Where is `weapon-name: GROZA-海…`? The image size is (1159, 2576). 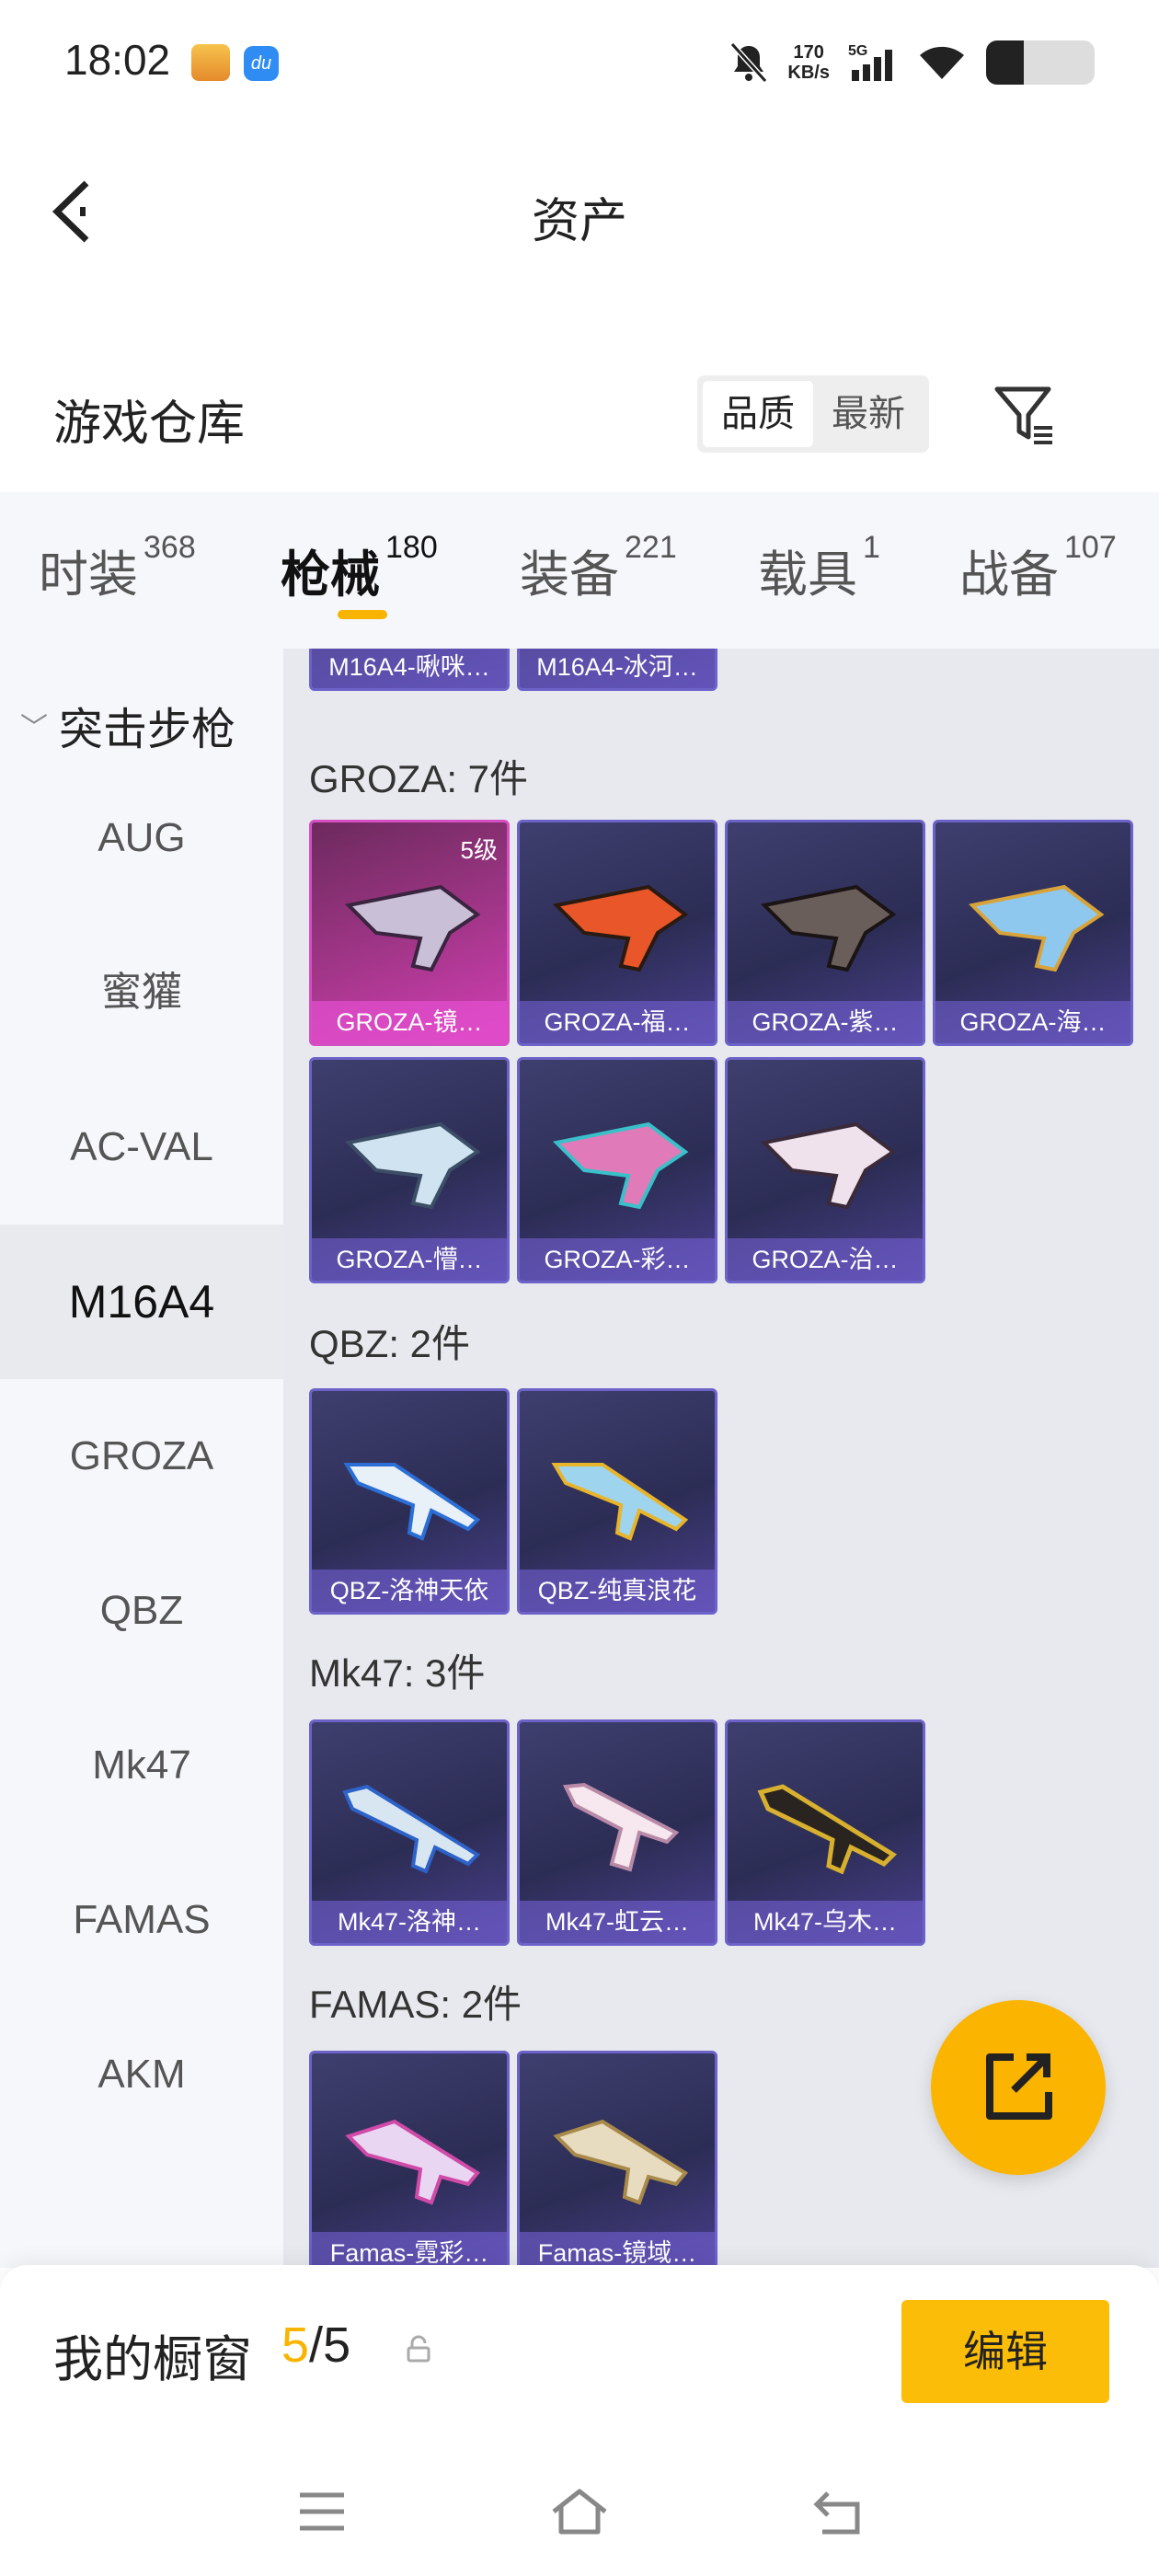
weapon-name: GROZA-海… is located at coordinates (1032, 1022).